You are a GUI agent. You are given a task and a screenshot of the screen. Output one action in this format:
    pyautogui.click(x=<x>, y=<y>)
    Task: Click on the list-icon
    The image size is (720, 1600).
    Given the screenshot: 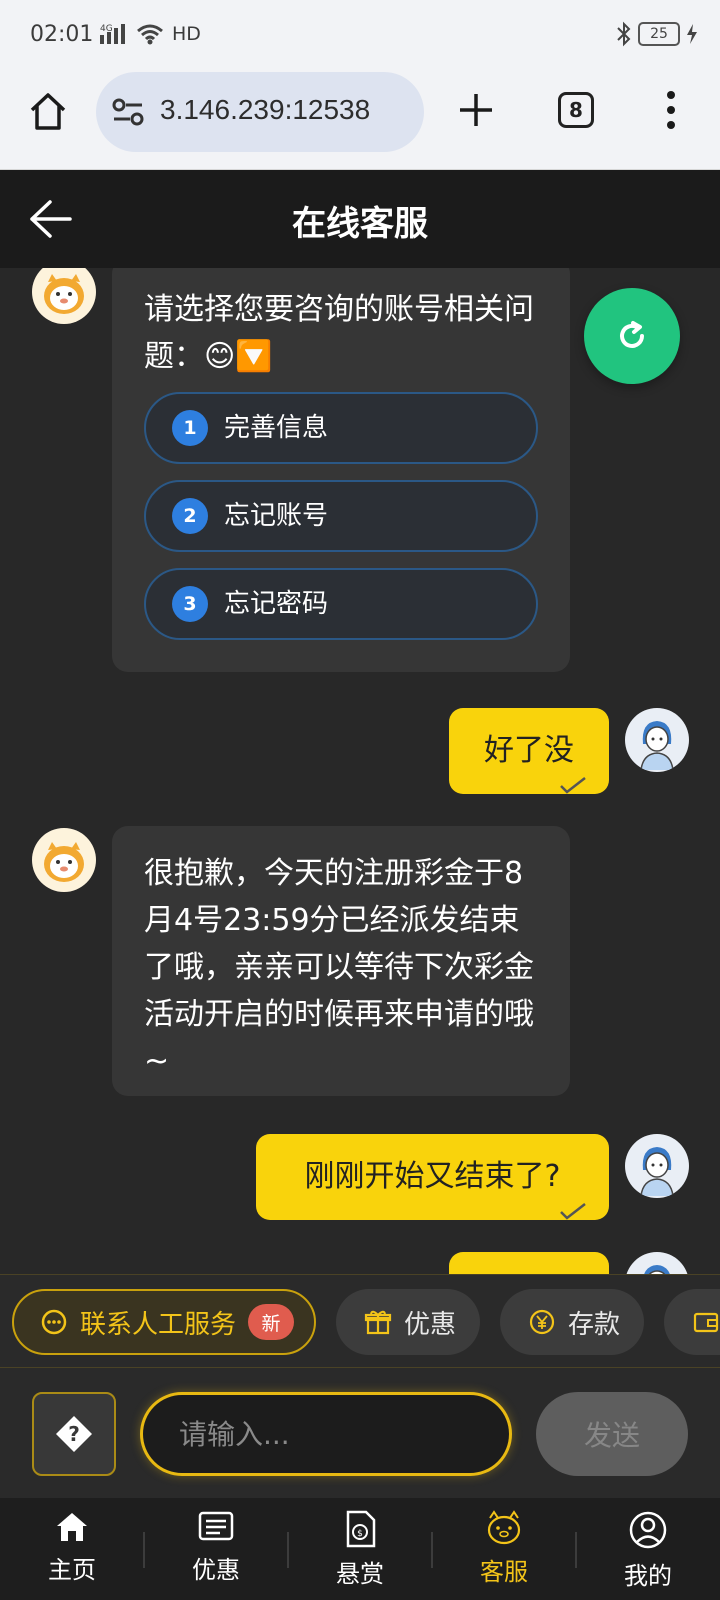 What is the action you would take?
    pyautogui.click(x=216, y=1526)
    